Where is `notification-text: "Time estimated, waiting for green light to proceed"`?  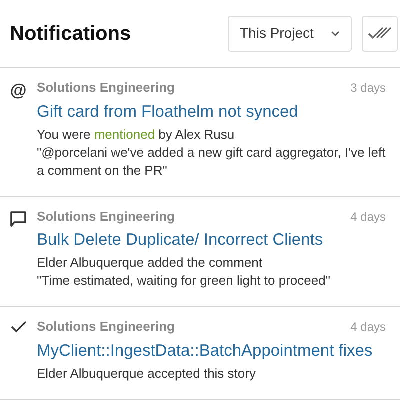
notification-text: "Time estimated, waiting for green light to proceed" is located at coordinates (184, 281).